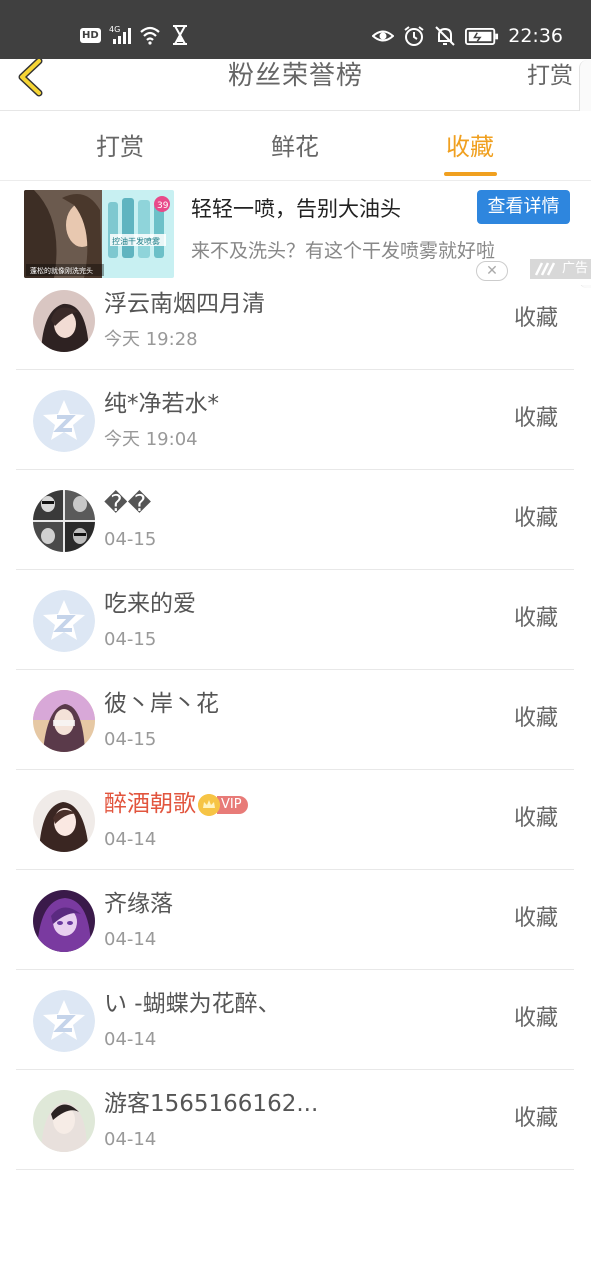 This screenshot has width=591, height=1280. I want to click on user-name-text: 醉酒朝歌, so click(150, 804).